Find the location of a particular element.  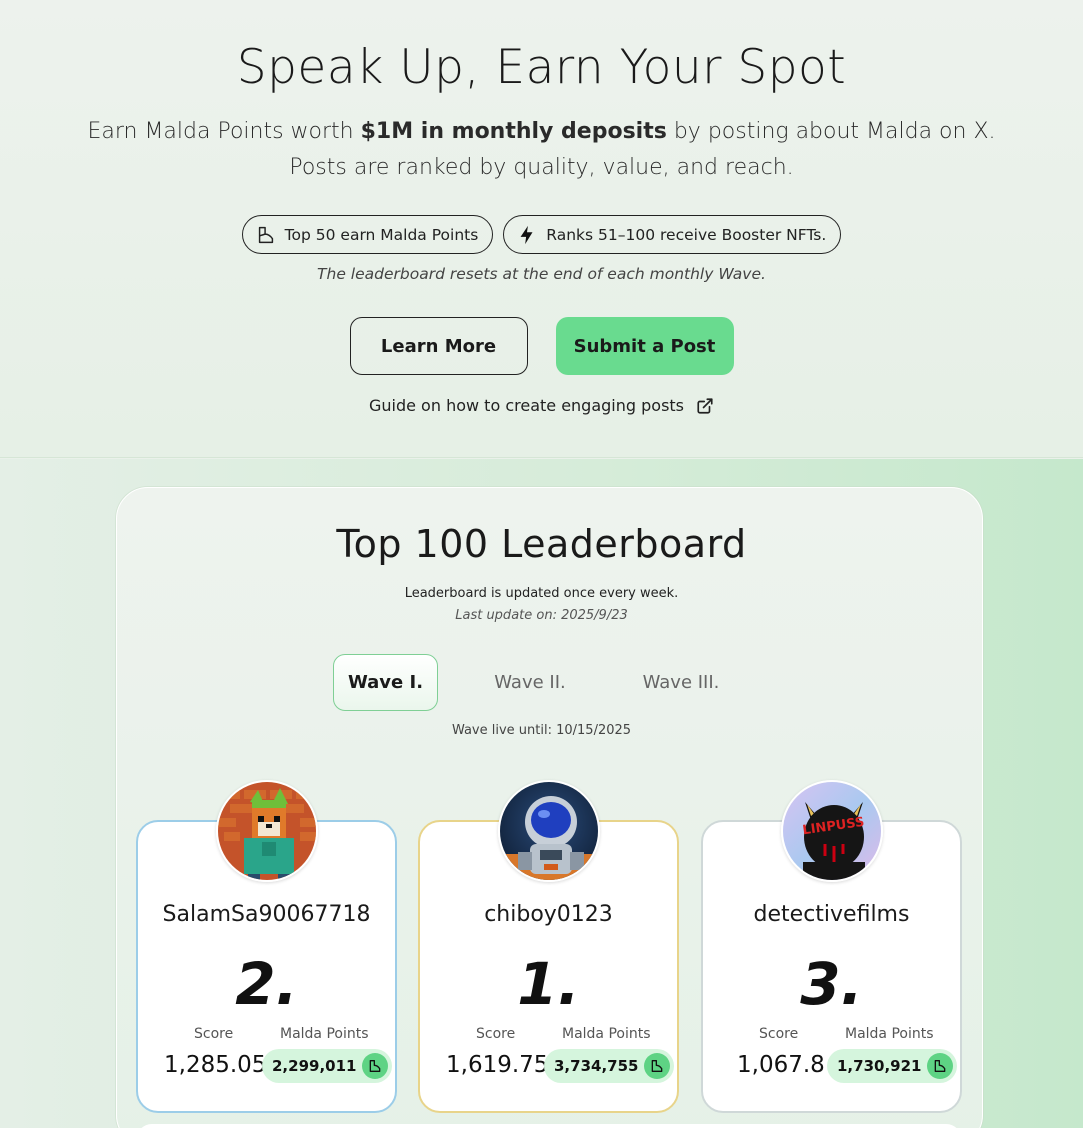

pill-booster-label: Ranks 51–100 receive Booster NFTs. is located at coordinates (686, 234).